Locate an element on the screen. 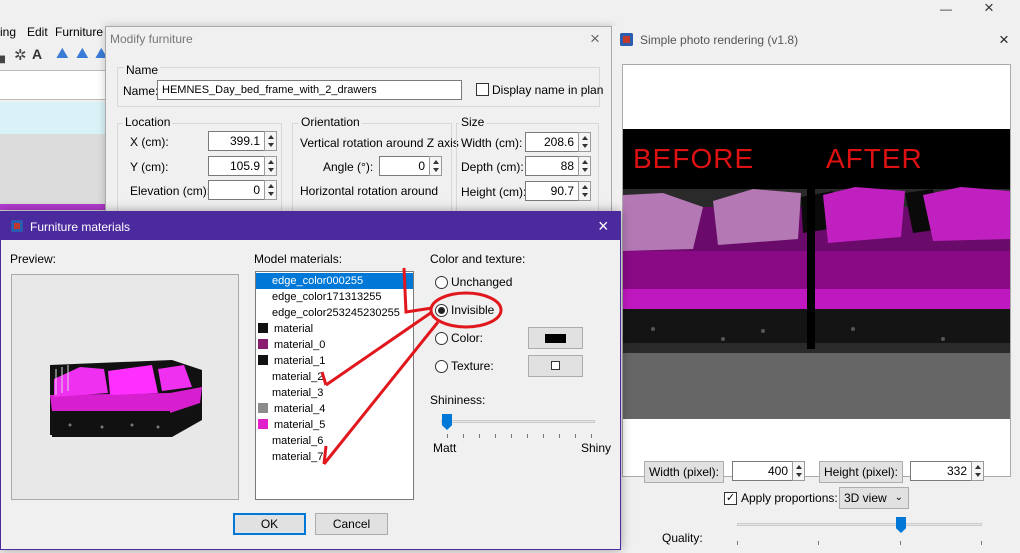 The height and width of the screenshot is (553, 1020). list-item: material_0 is located at coordinates (334, 345).